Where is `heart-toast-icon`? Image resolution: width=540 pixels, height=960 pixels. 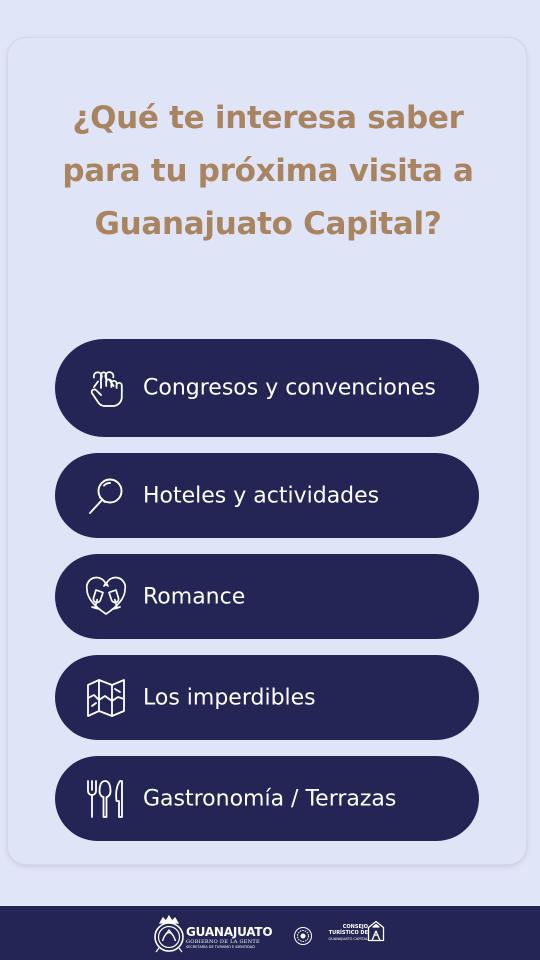
heart-toast-icon is located at coordinates (106, 597).